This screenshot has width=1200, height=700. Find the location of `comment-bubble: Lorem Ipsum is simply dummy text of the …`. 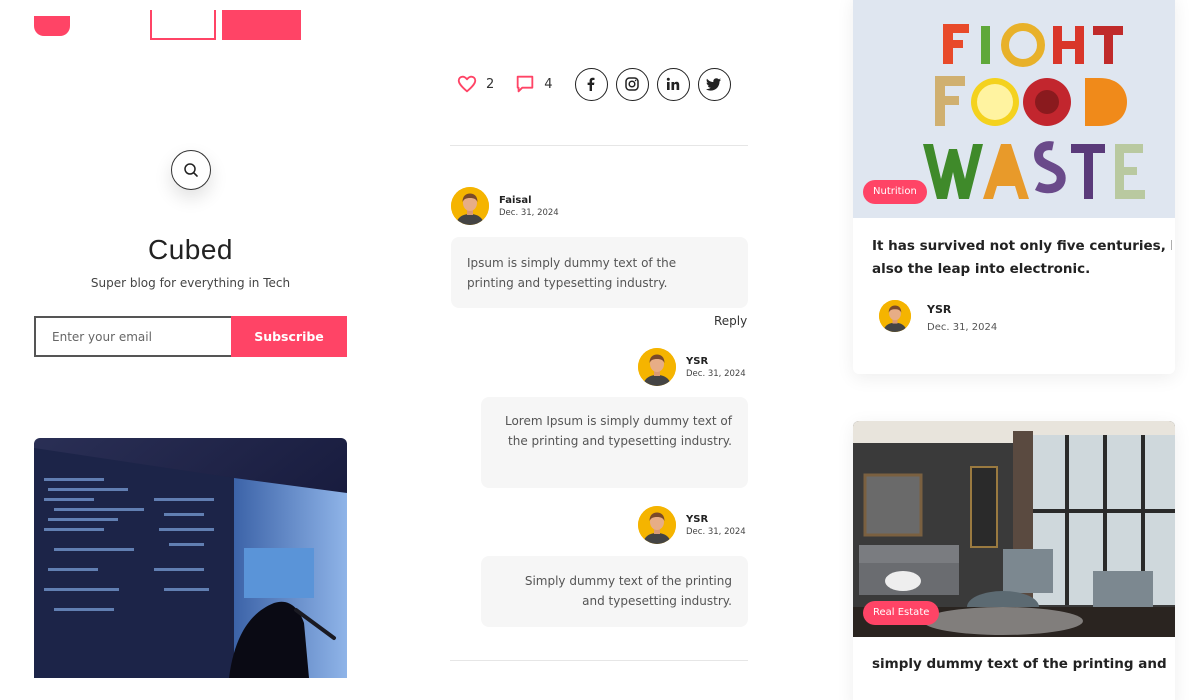

comment-bubble: Lorem Ipsum is simply dummy text of the … is located at coordinates (614, 442).